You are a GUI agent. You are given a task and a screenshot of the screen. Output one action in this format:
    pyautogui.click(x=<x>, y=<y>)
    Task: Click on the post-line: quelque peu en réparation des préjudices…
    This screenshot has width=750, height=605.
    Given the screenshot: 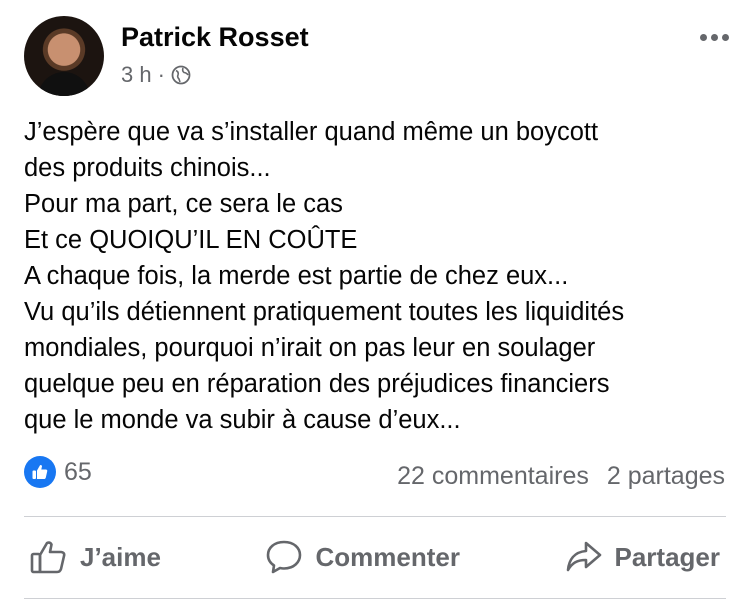 What is the action you would take?
    pyautogui.click(x=317, y=384)
    